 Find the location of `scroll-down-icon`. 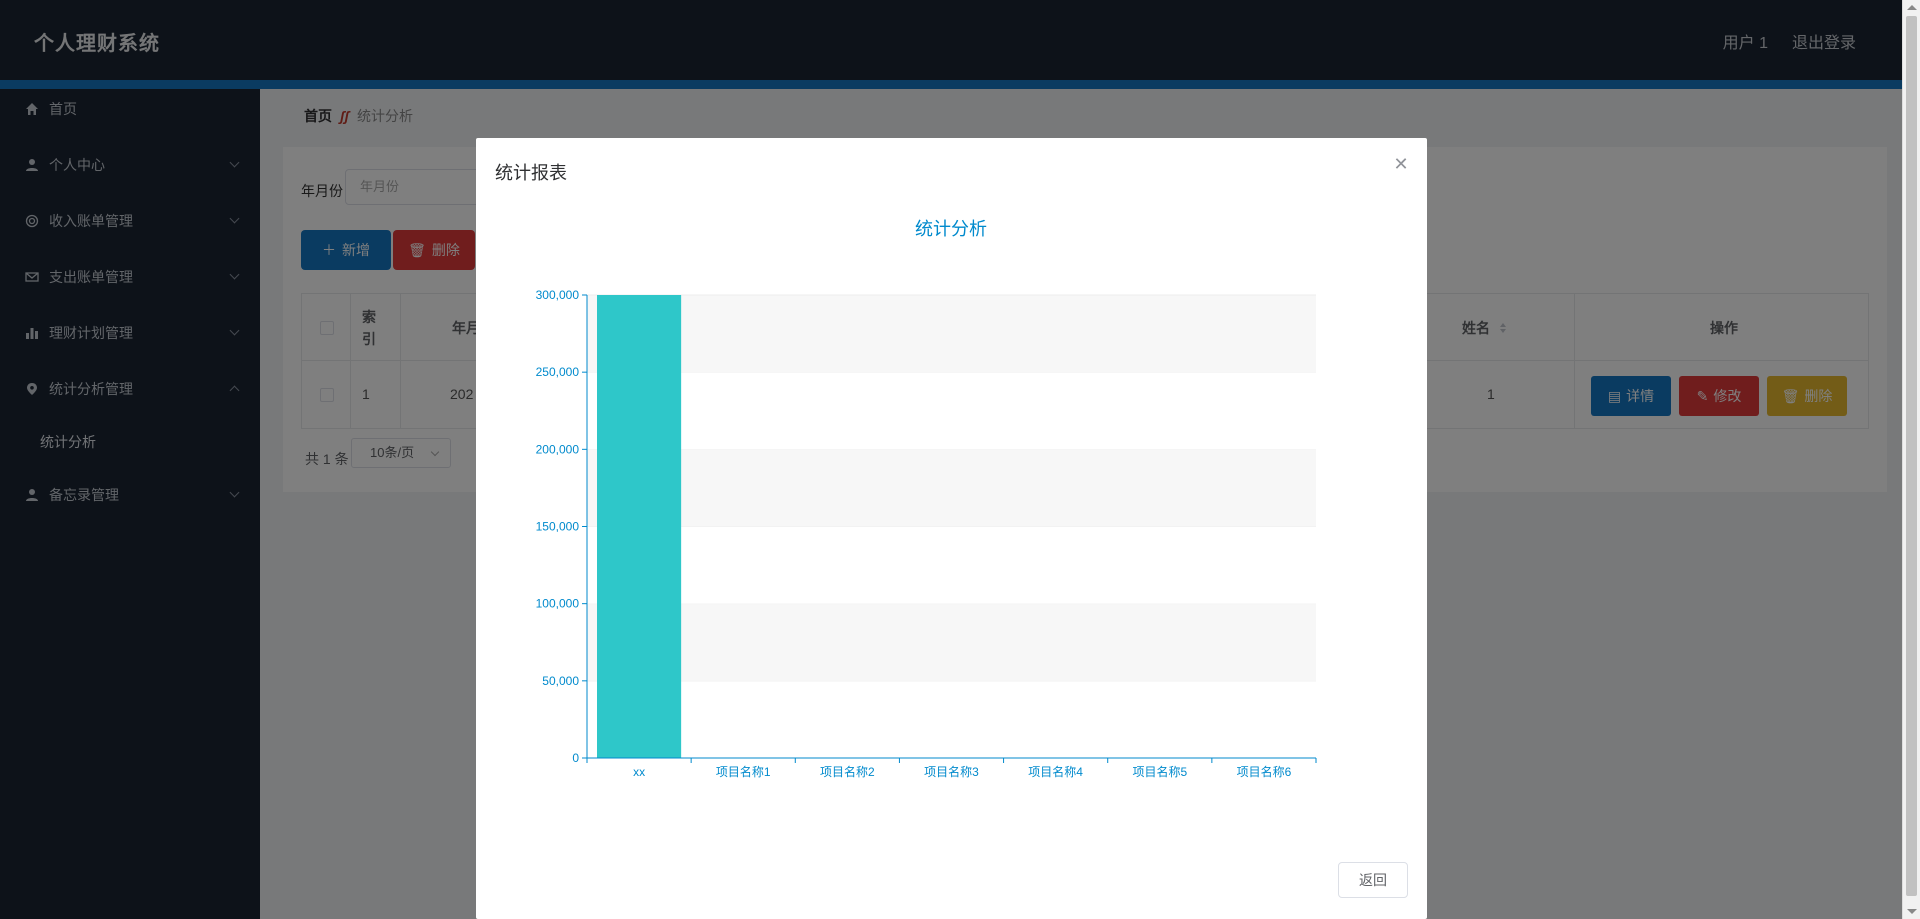

scroll-down-icon is located at coordinates (1912, 911).